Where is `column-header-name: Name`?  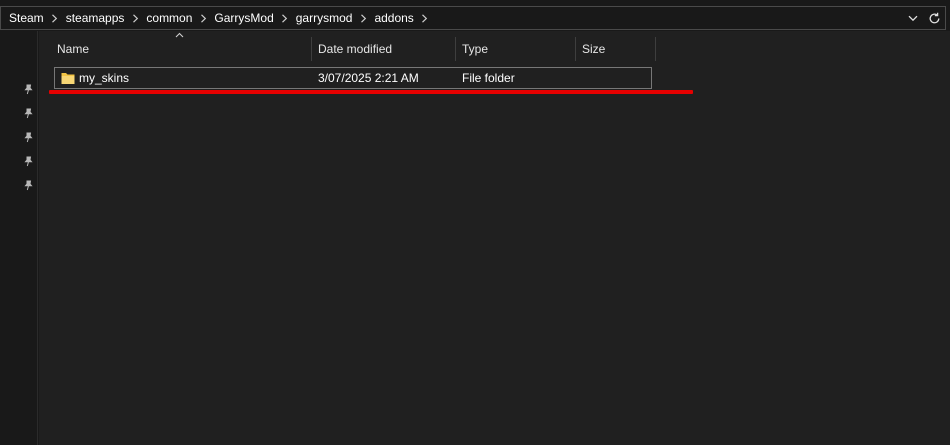
column-header-name: Name is located at coordinates (181, 51).